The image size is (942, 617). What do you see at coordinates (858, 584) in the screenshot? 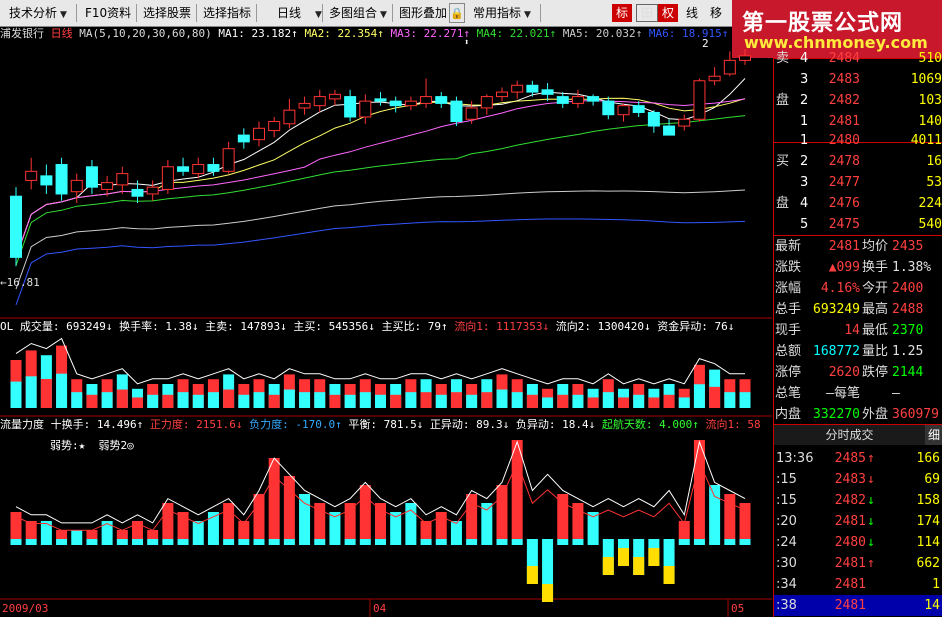
I see `tick-row: :34 2481 1` at bounding box center [858, 584].